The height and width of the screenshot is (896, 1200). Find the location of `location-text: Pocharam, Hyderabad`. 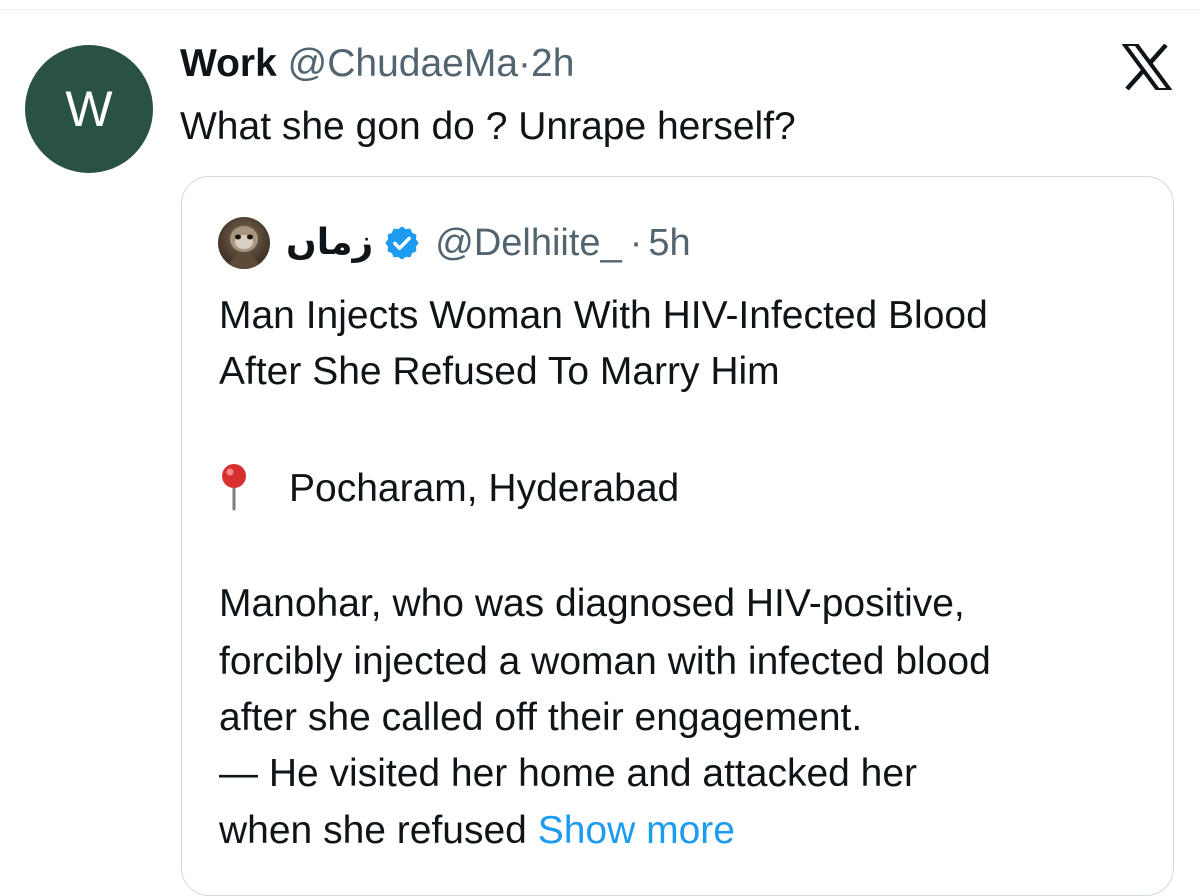

location-text: Pocharam, Hyderabad is located at coordinates (484, 488).